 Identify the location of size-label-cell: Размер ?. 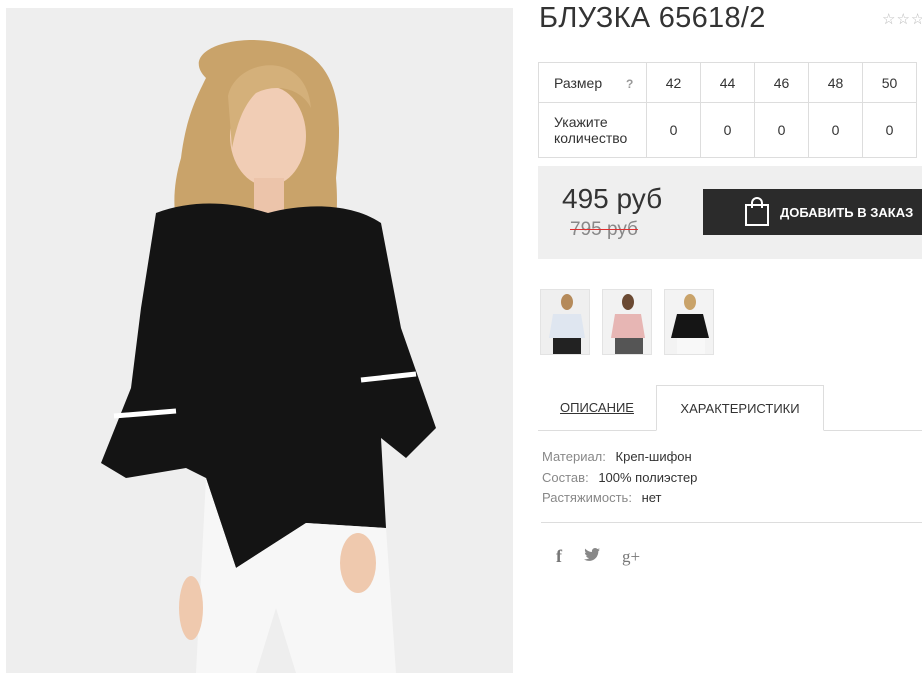
(592, 82).